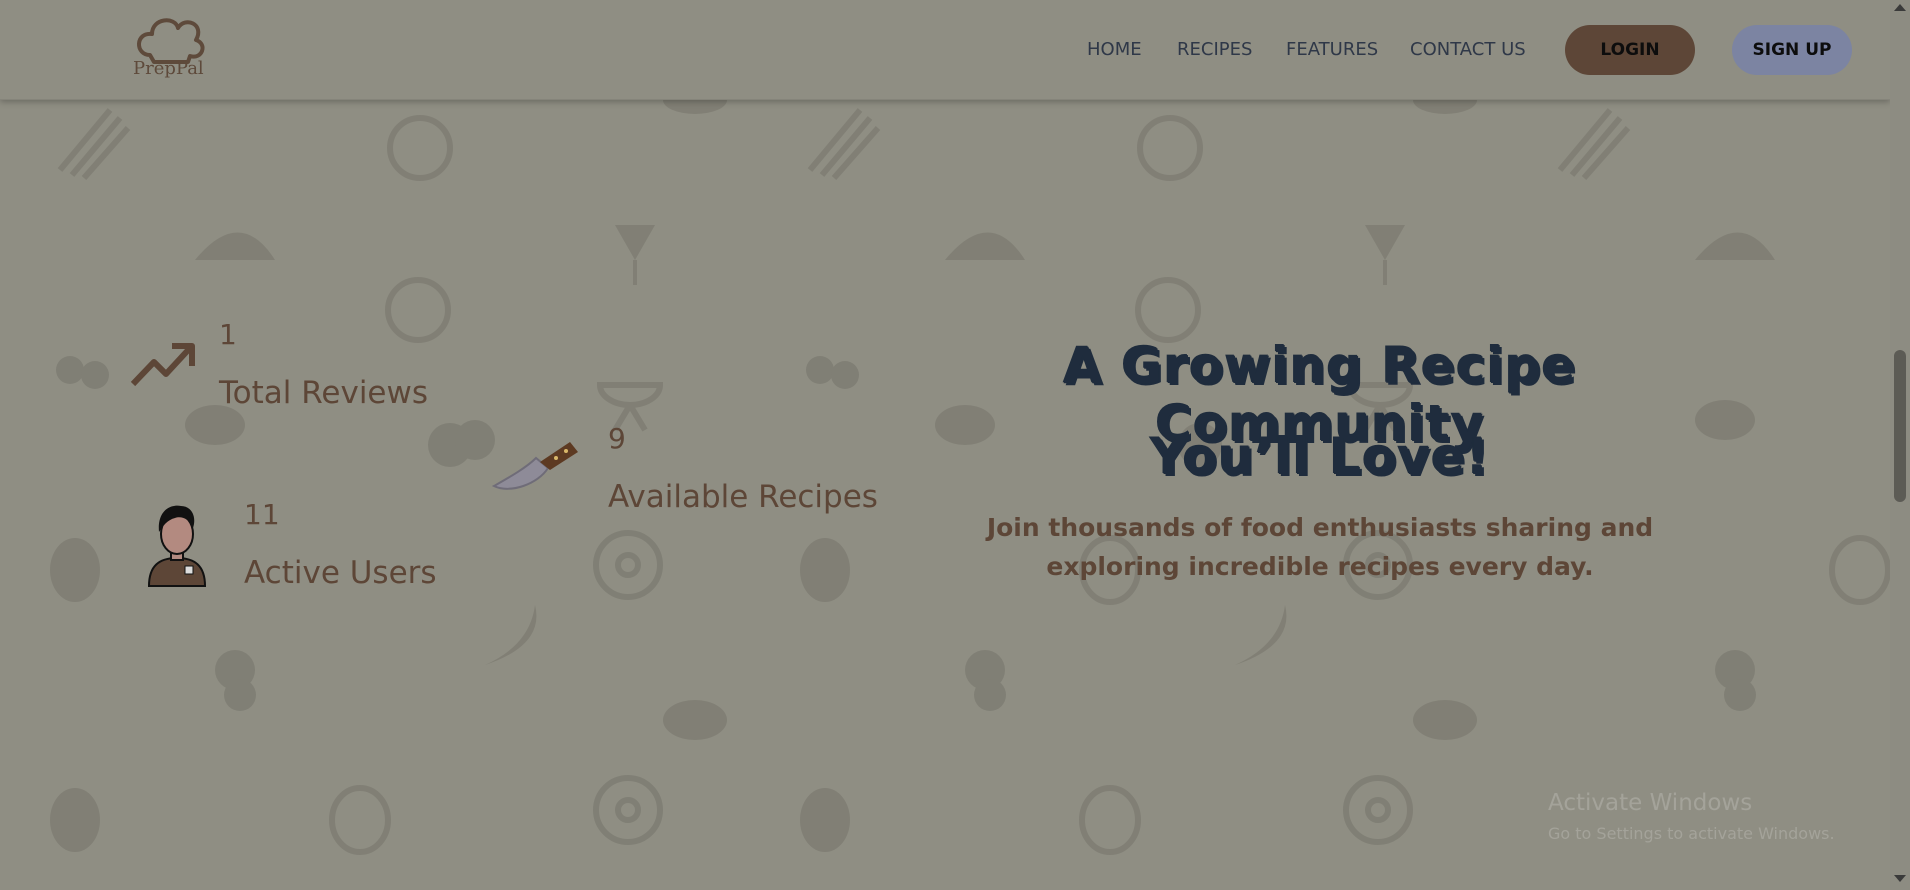 The height and width of the screenshot is (890, 1910). What do you see at coordinates (1900, 878) in the screenshot?
I see `scroll-down-arrow-icon` at bounding box center [1900, 878].